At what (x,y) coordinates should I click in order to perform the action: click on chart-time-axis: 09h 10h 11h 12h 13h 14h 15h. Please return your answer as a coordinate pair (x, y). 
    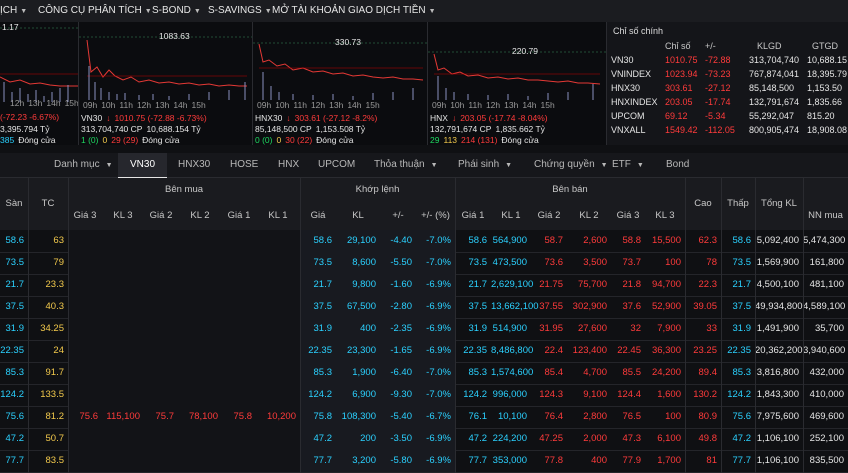
    Looking at the image, I should click on (493, 105).